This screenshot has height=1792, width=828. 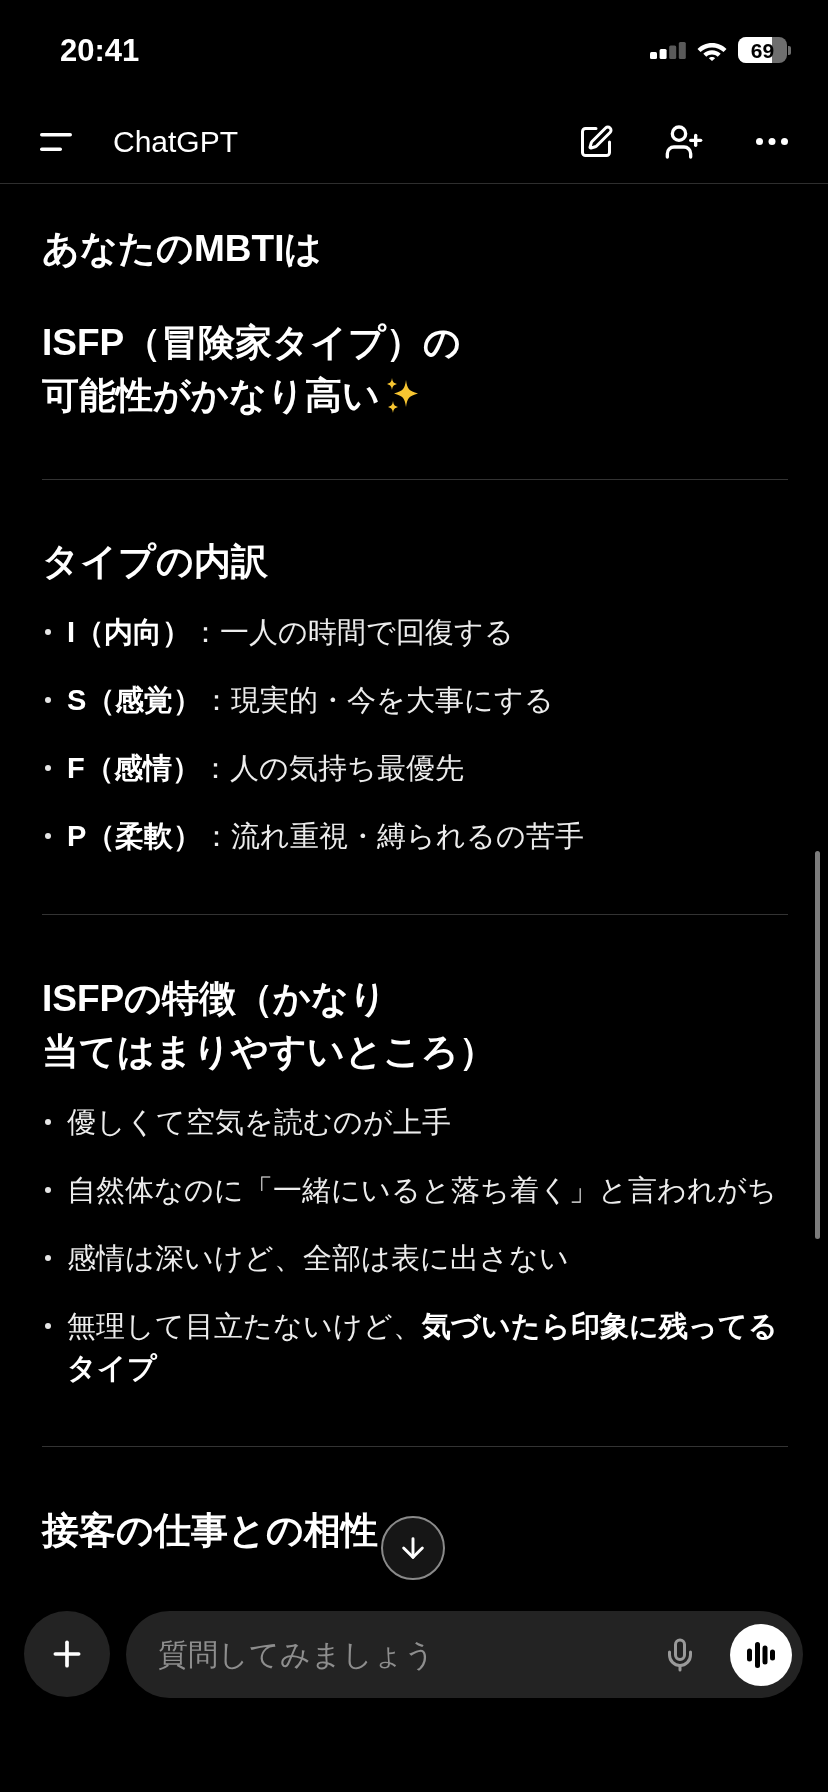 What do you see at coordinates (410, 1654) in the screenshot?
I see `message-input: 質問してみましょう` at bounding box center [410, 1654].